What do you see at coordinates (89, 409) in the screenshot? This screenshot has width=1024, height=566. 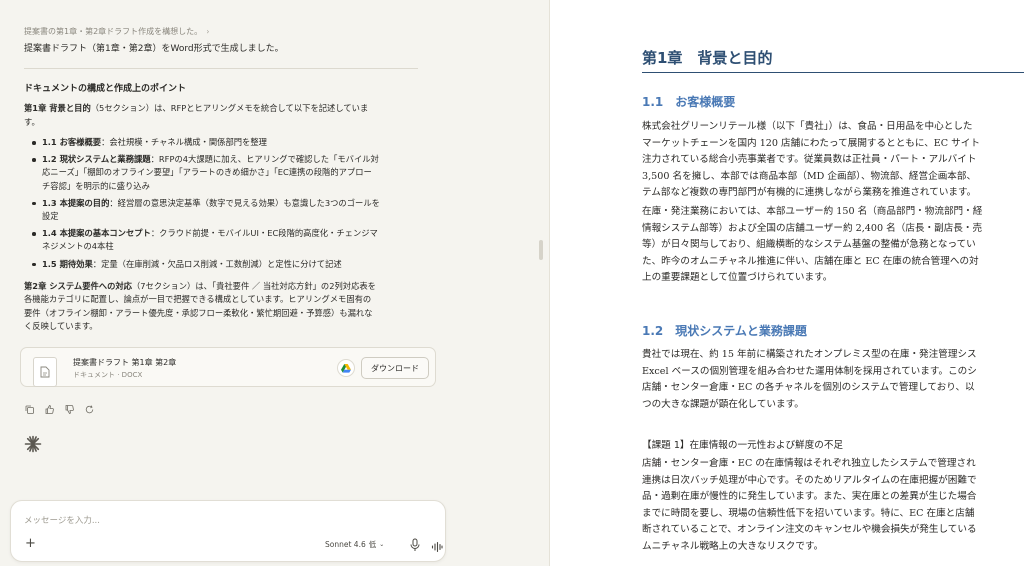 I see `retry-icon` at bounding box center [89, 409].